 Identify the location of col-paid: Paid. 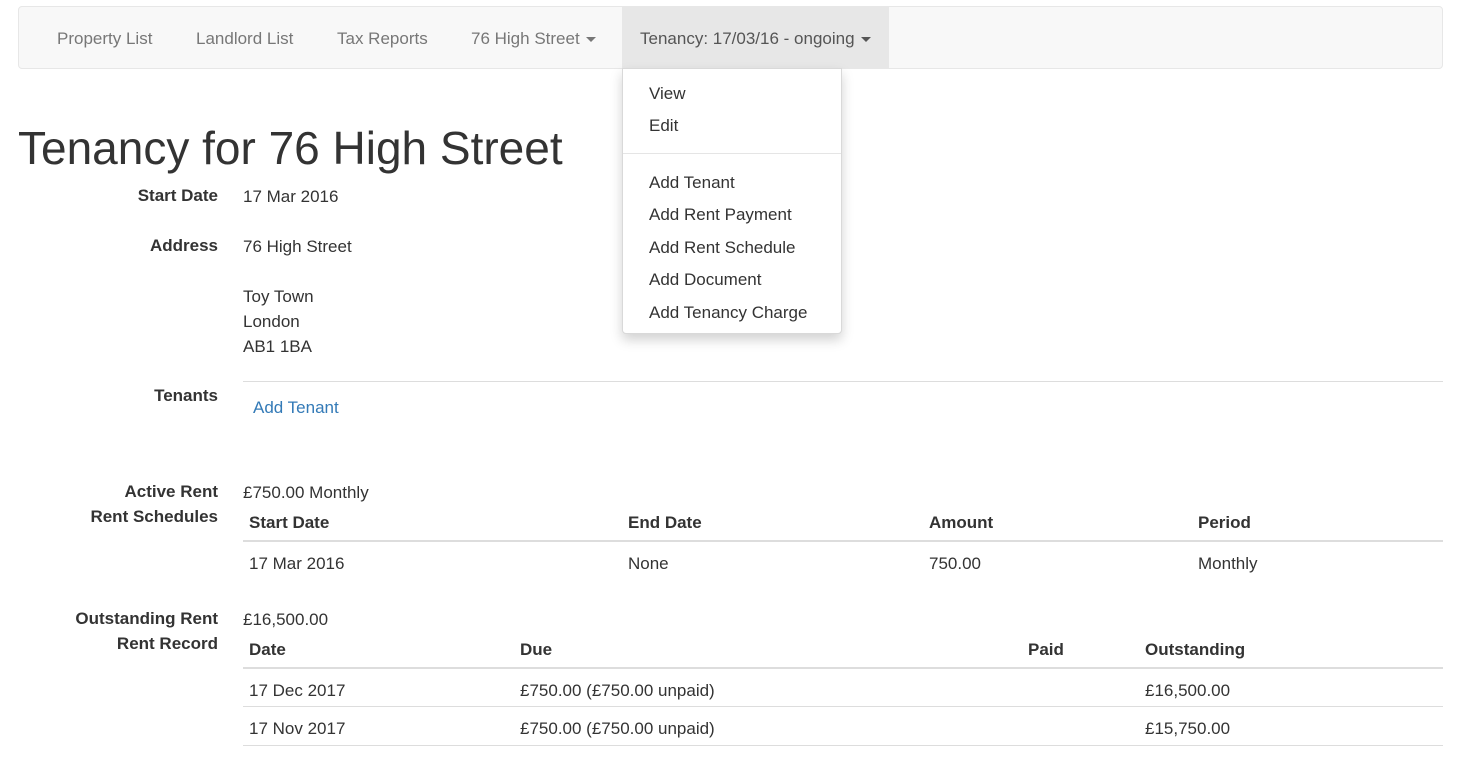
(1046, 649).